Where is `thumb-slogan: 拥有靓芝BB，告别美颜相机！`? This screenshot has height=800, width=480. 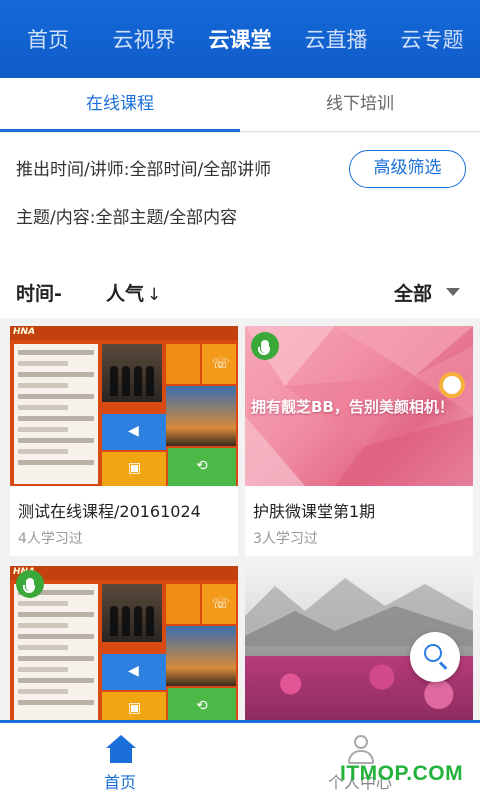 thumb-slogan: 拥有靓芝BB，告别美颜相机！ is located at coordinates (352, 407).